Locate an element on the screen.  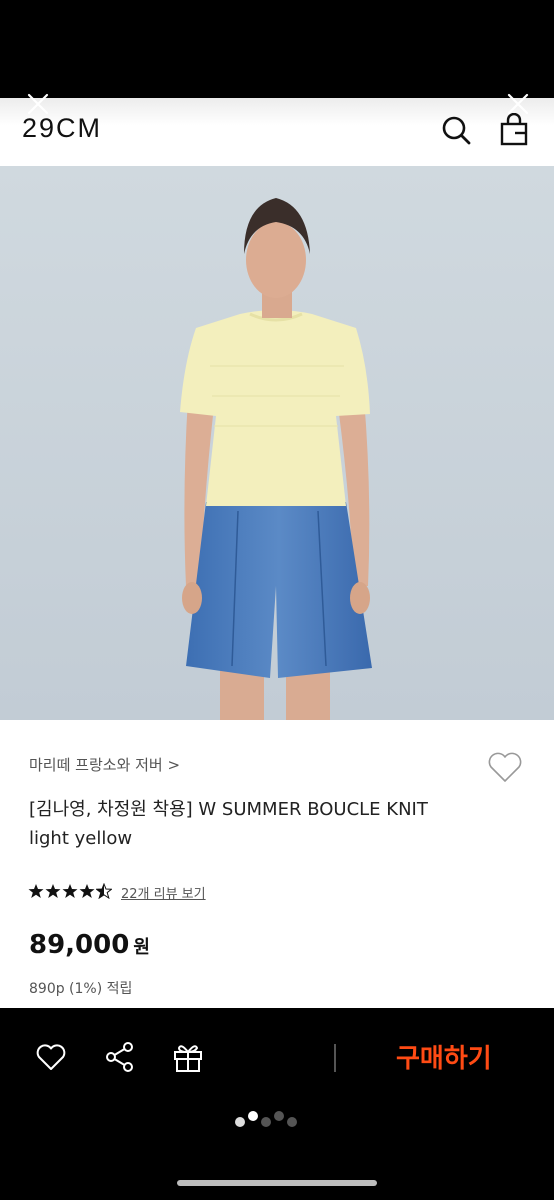
star-half-icon is located at coordinates (104, 891).